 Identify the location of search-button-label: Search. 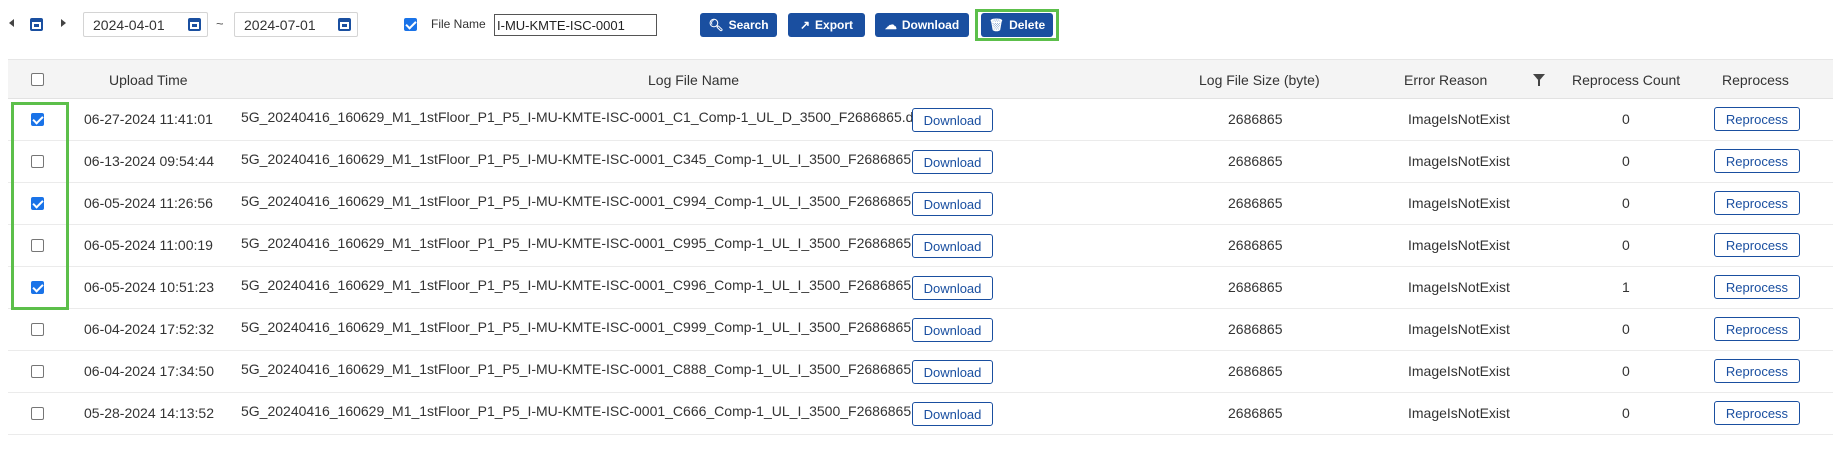
(748, 25).